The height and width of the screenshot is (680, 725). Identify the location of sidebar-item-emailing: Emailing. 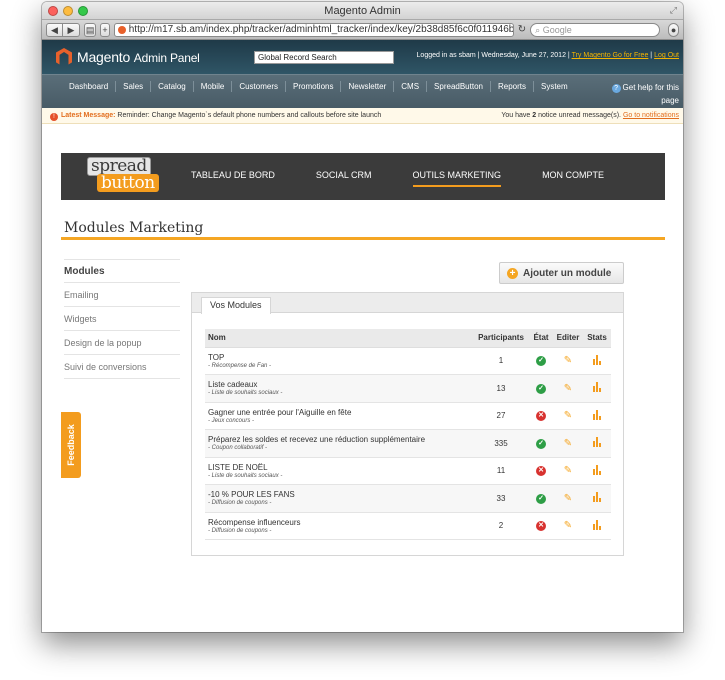
(122, 295).